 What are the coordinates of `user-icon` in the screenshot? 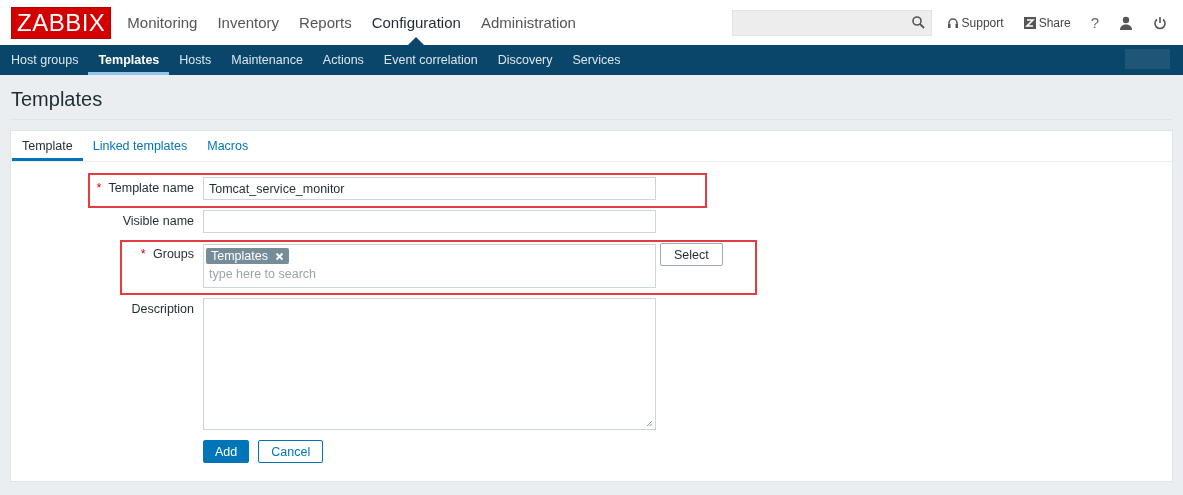 It's located at (1126, 22).